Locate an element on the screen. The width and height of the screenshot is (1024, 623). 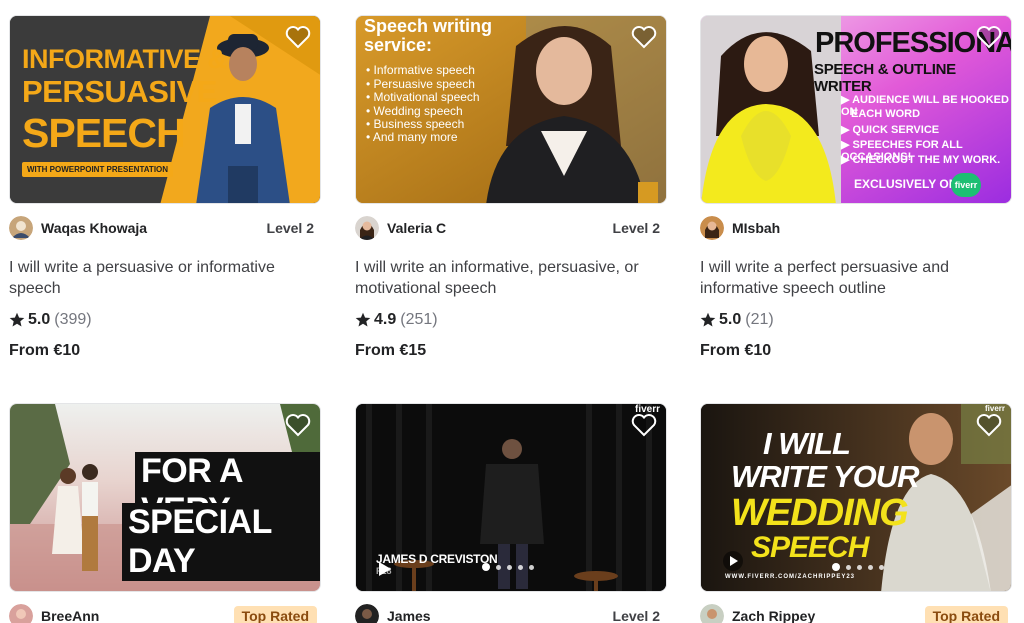
seller-name: Waqas Khowaja is located at coordinates (94, 228).